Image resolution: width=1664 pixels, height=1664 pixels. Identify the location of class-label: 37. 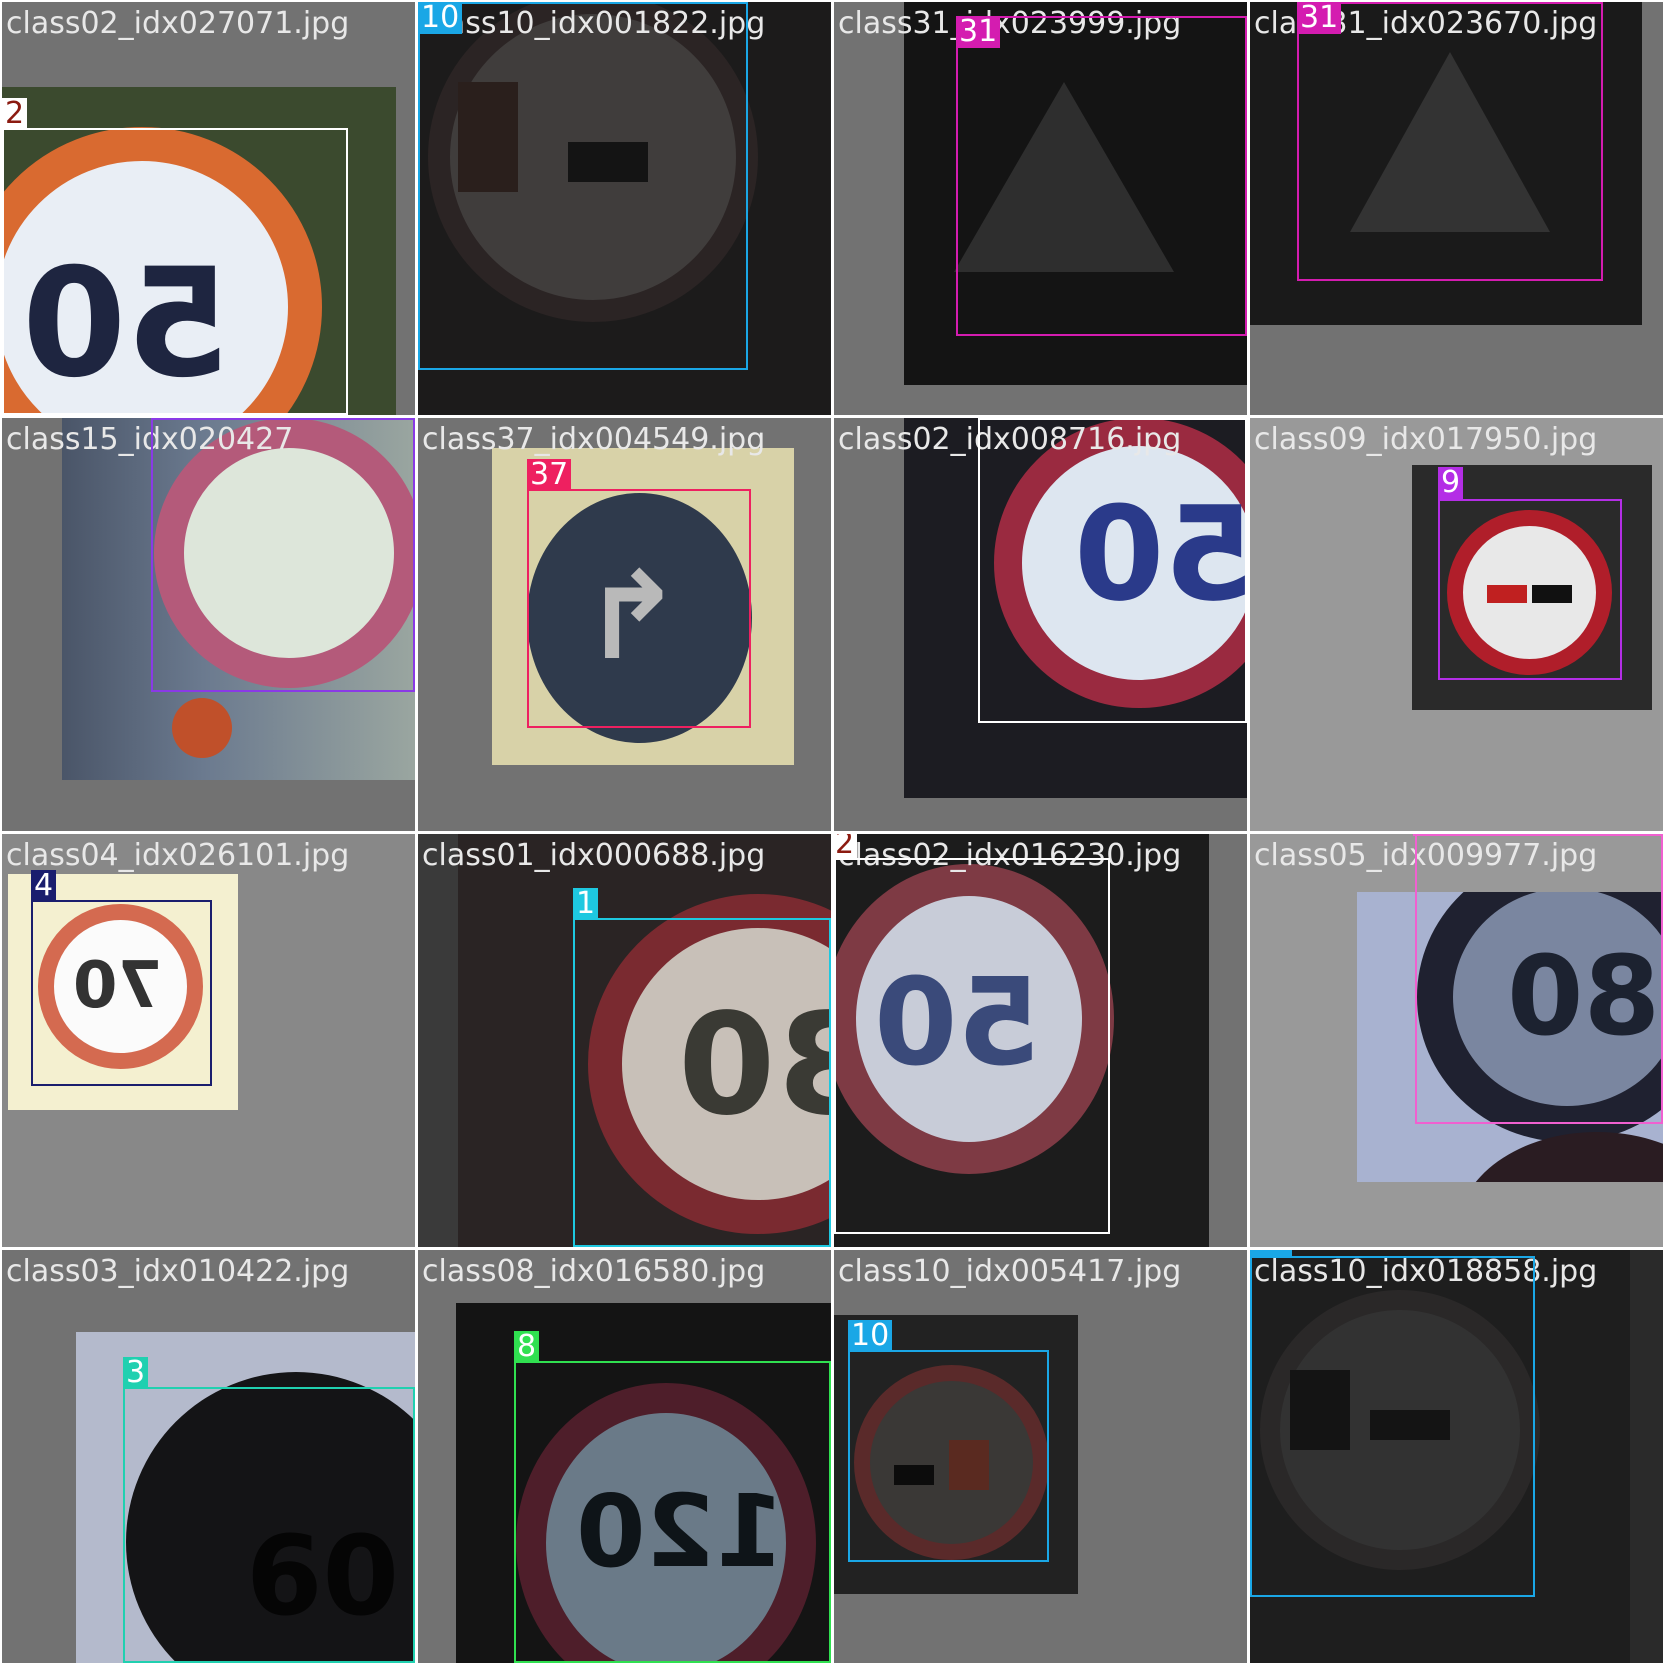
(549, 475).